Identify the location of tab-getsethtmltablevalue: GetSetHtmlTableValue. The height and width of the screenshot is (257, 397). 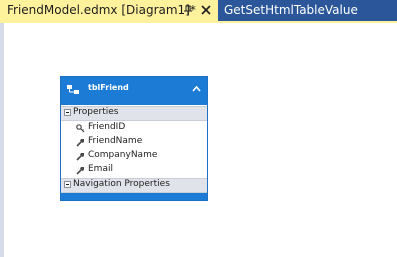
(307, 10).